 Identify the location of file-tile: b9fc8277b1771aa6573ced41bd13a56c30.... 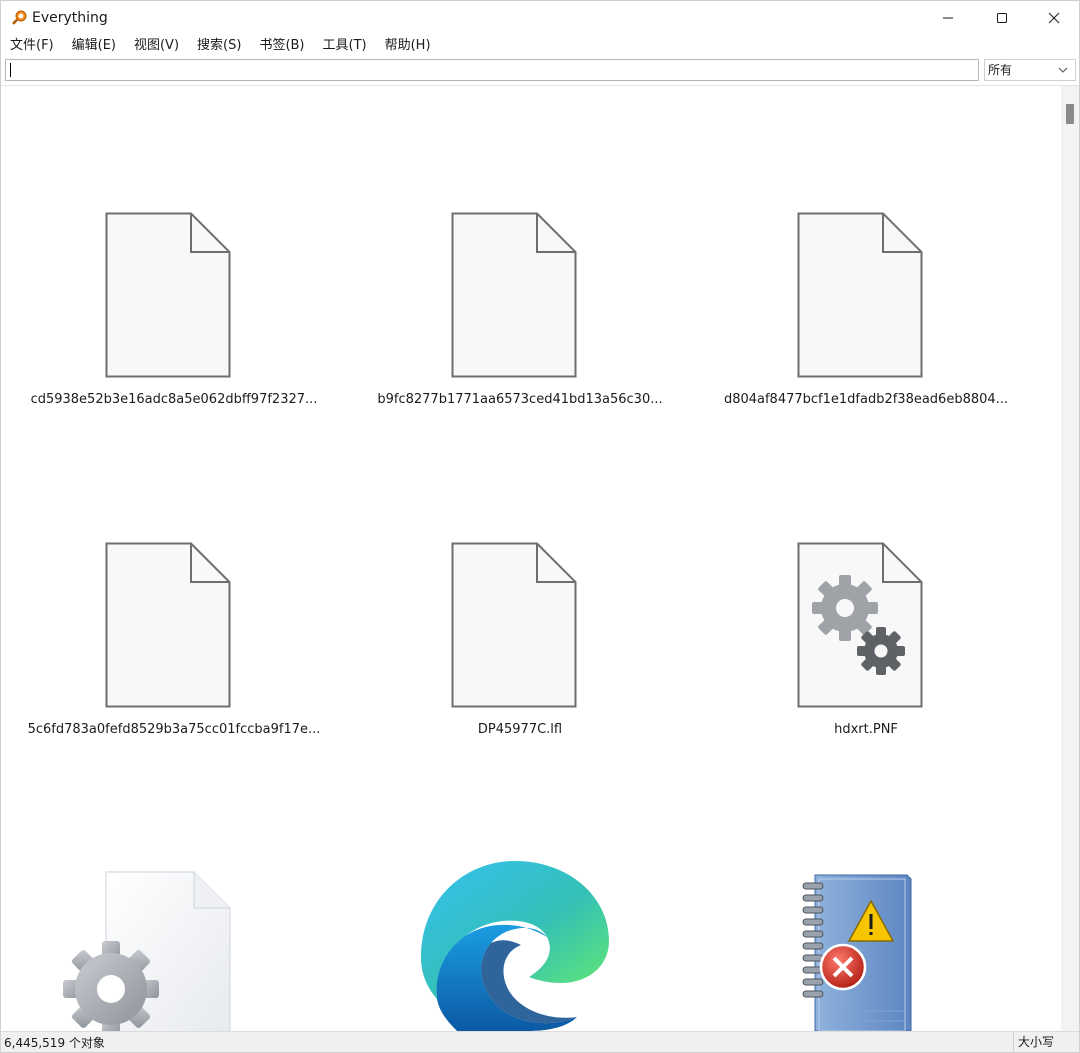
(520, 256).